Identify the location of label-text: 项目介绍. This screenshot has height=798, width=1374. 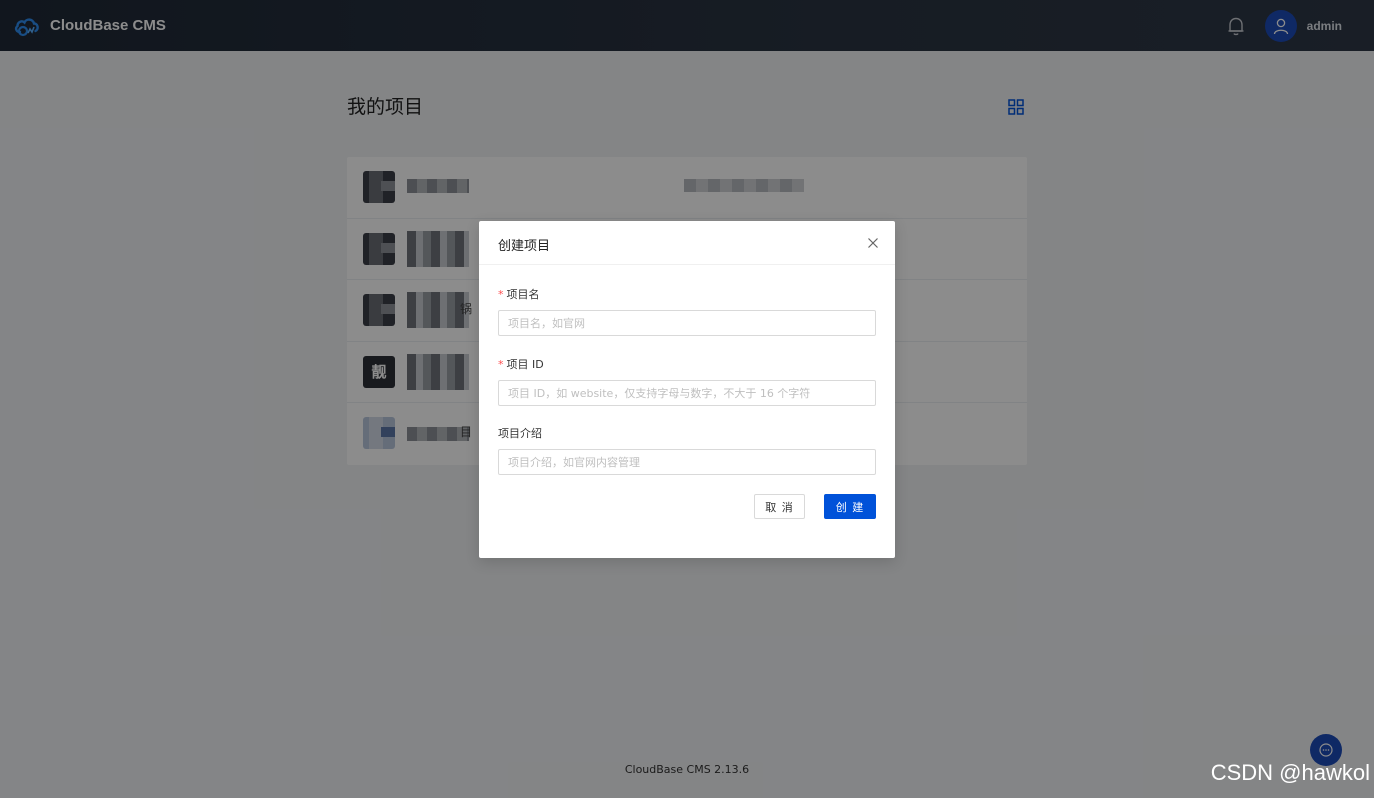
(520, 433).